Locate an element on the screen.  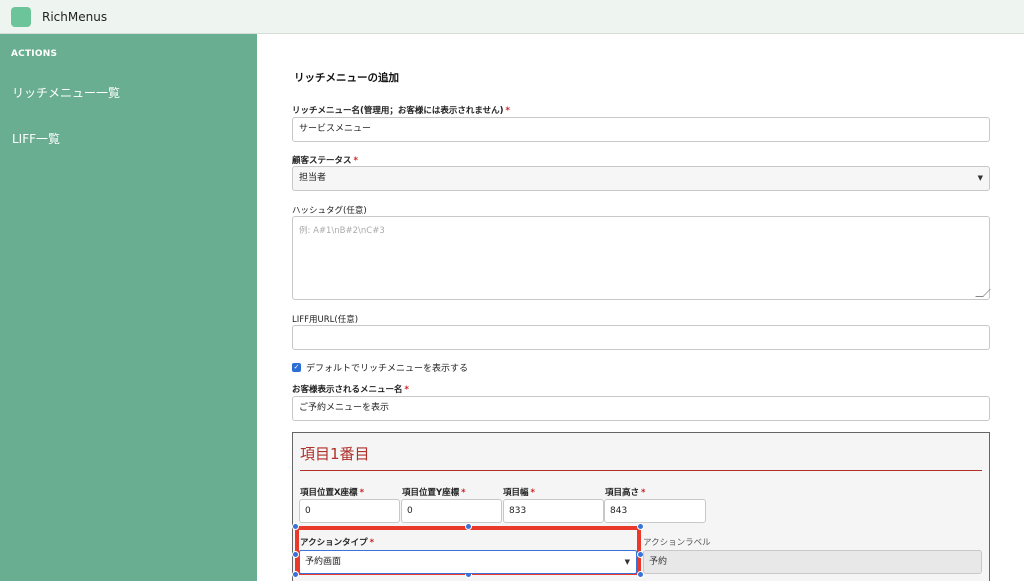
default-display-checkbox-label: デフォルトでリッチメニューを表示する is located at coordinates (387, 369).